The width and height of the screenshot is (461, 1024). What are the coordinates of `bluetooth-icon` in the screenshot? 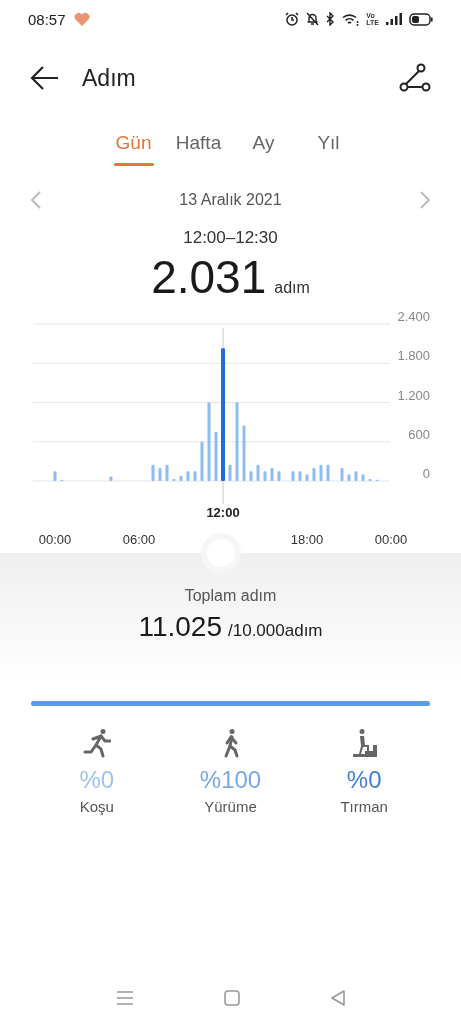 It's located at (331, 19).